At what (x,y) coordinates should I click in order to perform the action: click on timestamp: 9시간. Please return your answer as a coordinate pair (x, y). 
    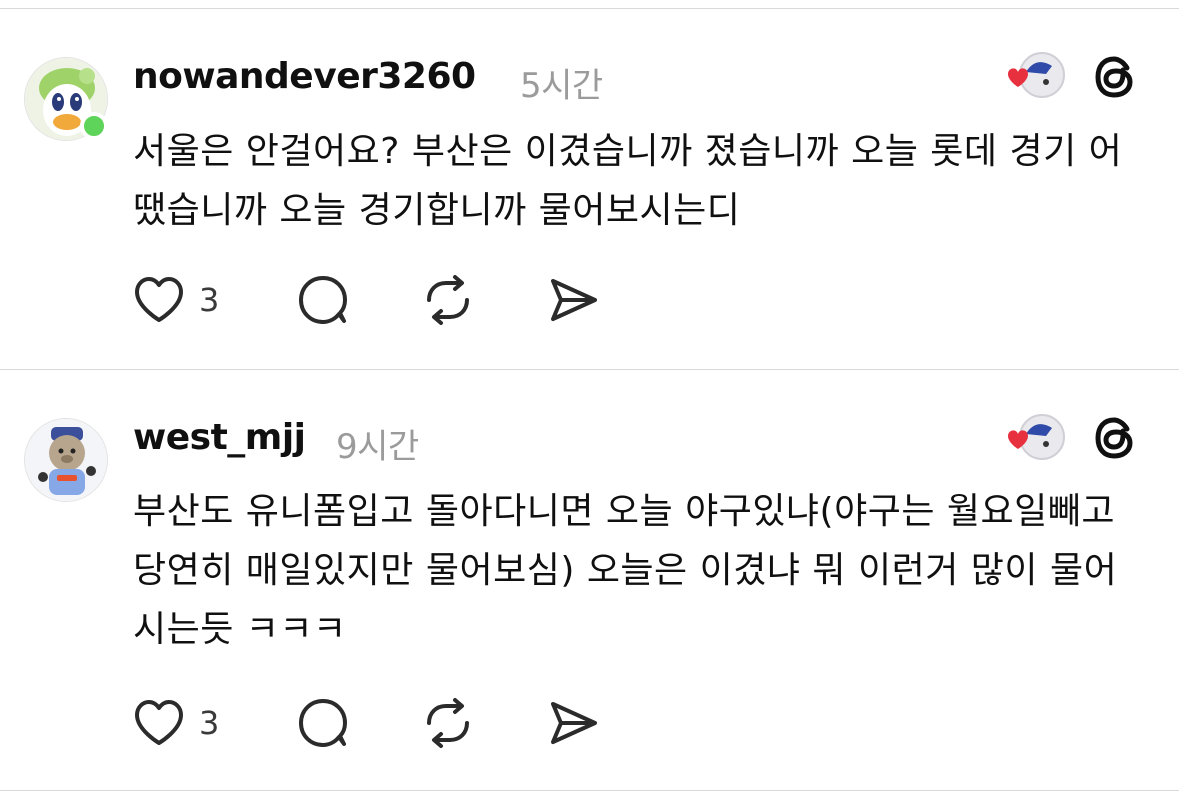
    Looking at the image, I should click on (377, 447).